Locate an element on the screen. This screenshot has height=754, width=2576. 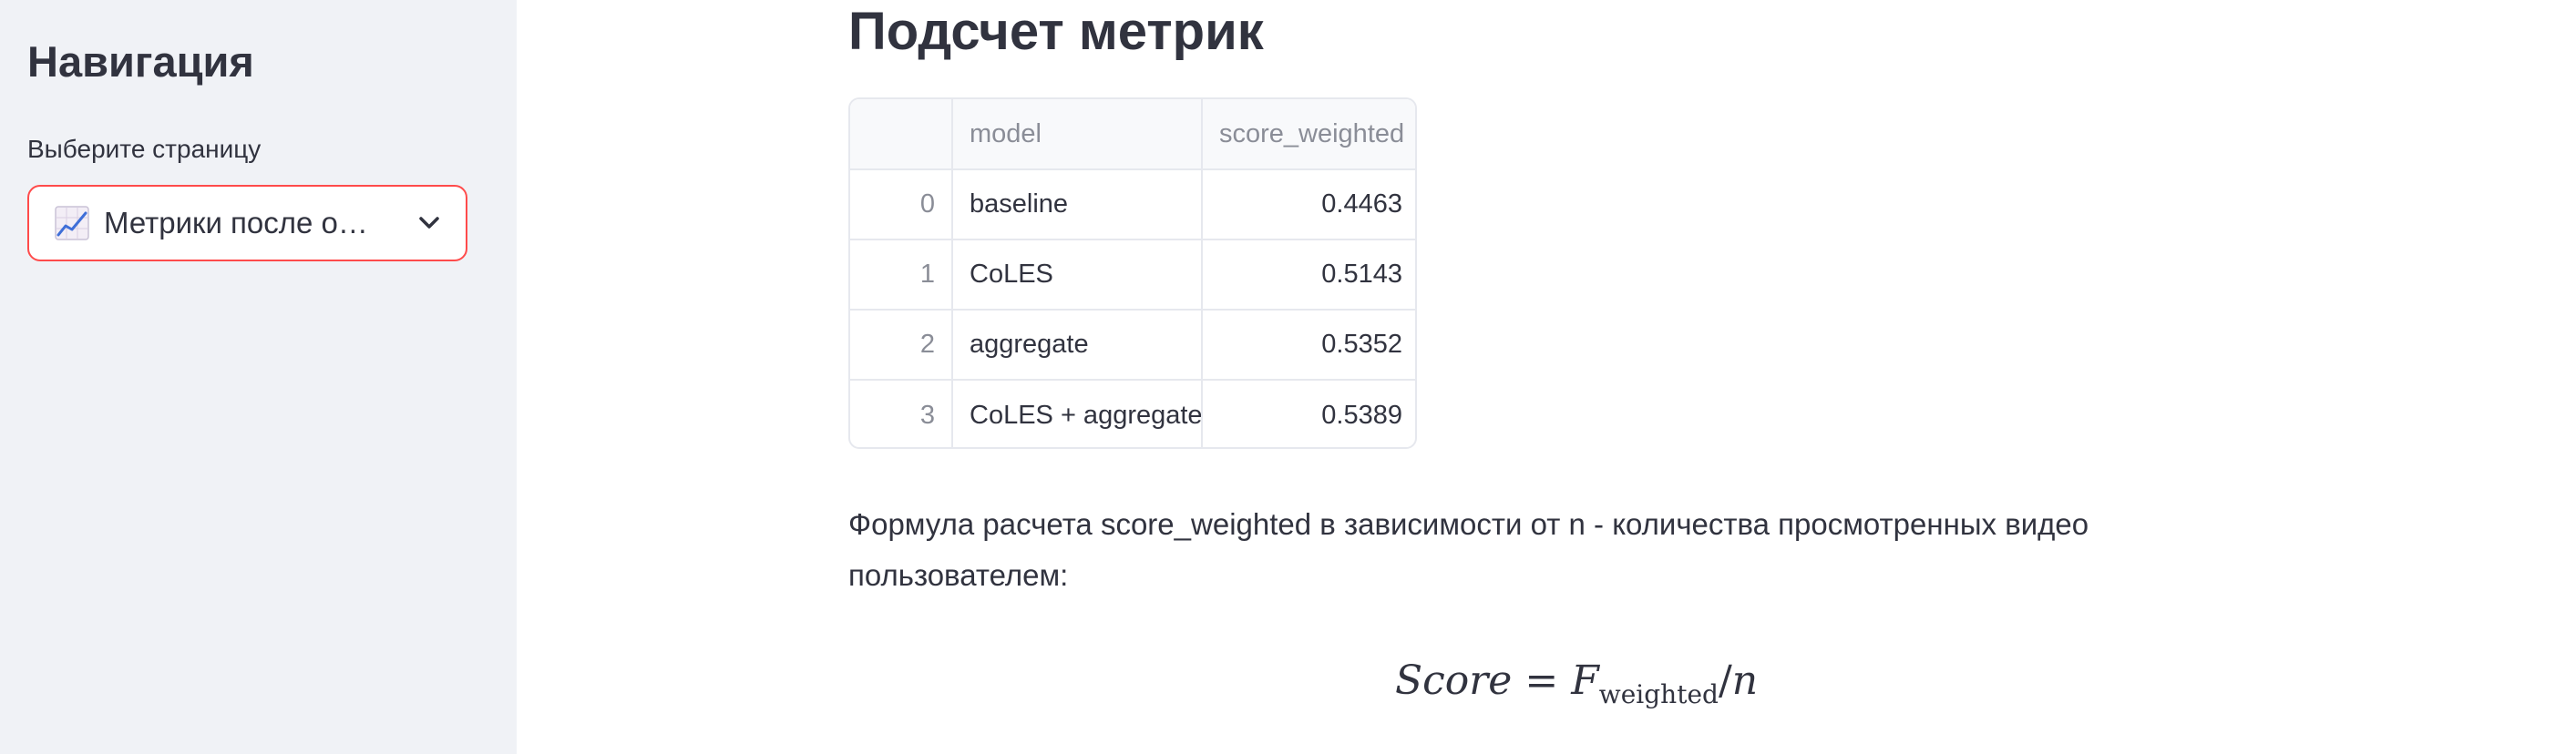
score-cell: 0.5352 is located at coordinates (1308, 346).